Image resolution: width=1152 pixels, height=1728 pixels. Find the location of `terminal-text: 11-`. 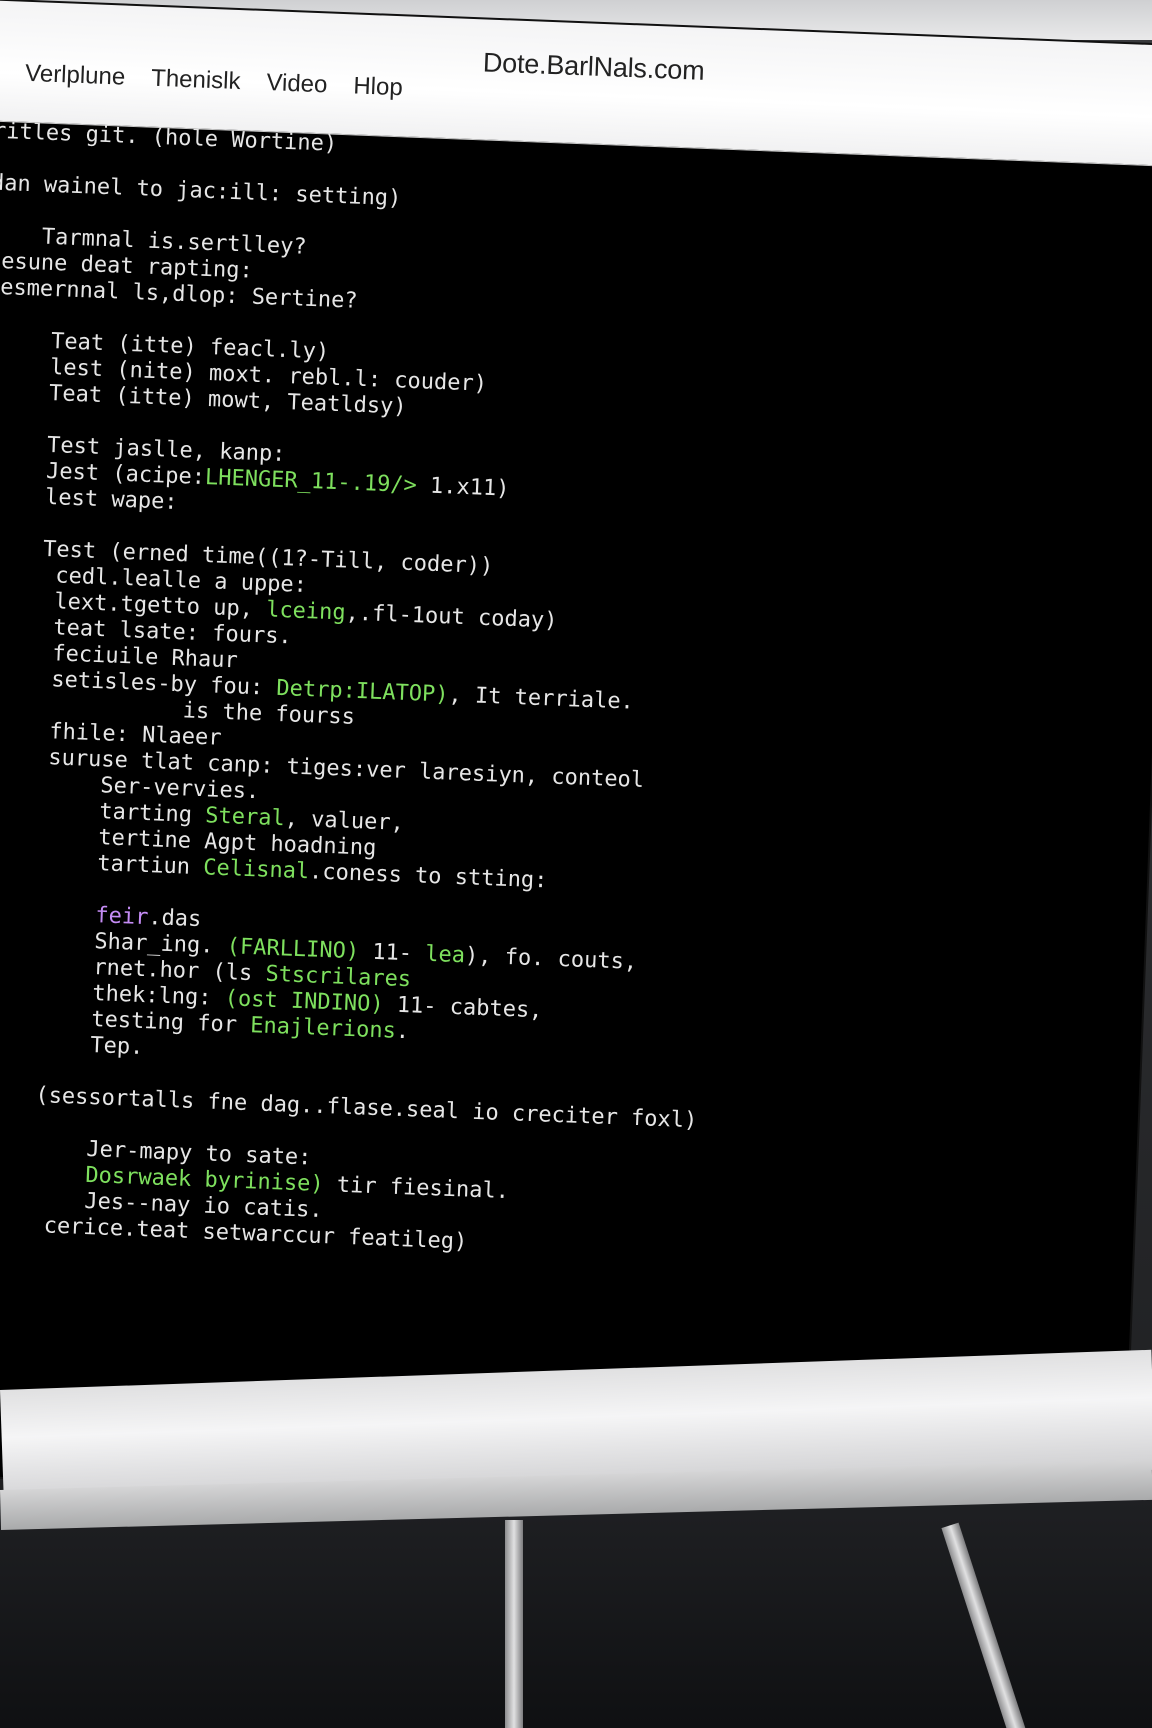

terminal-text: 11- is located at coordinates (392, 953).